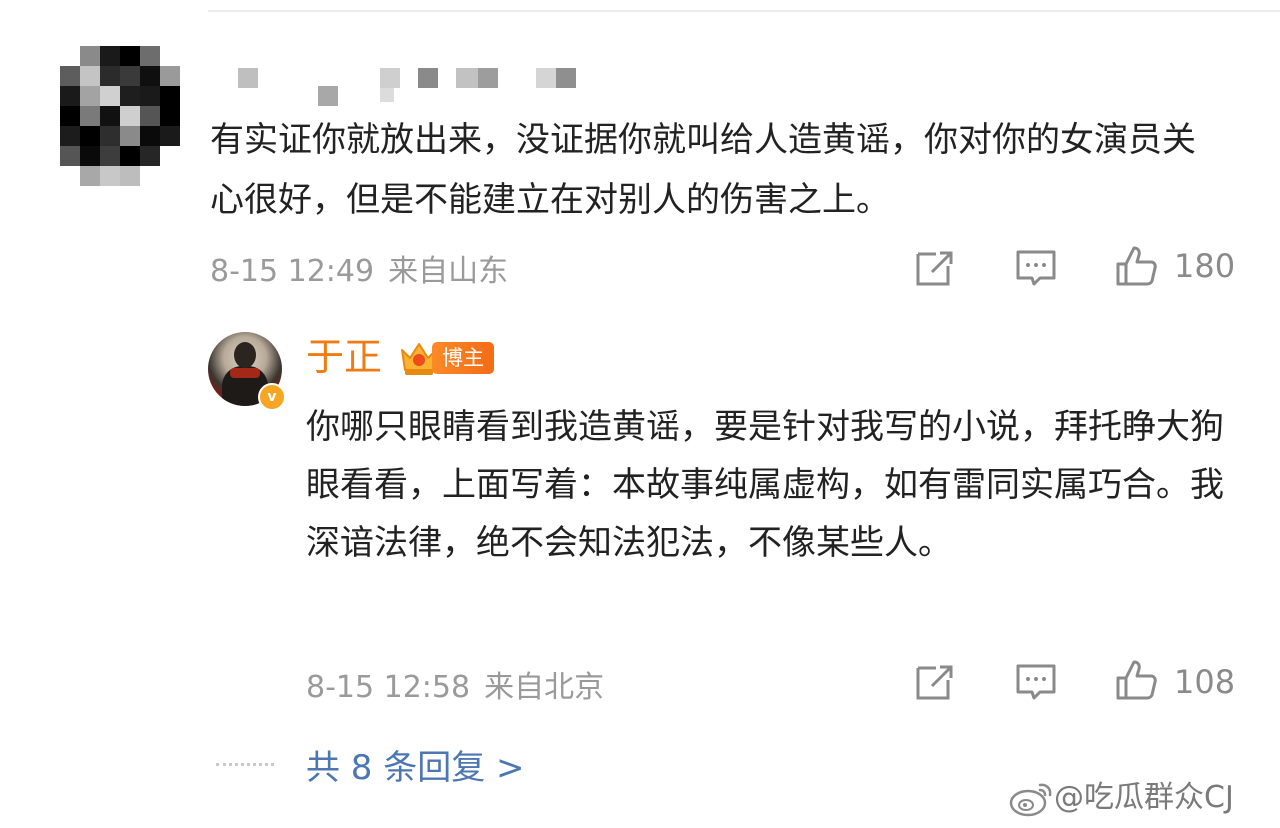 This screenshot has width=1280, height=828. What do you see at coordinates (388, 687) in the screenshot?
I see `reply-date: 8-15 12:58` at bounding box center [388, 687].